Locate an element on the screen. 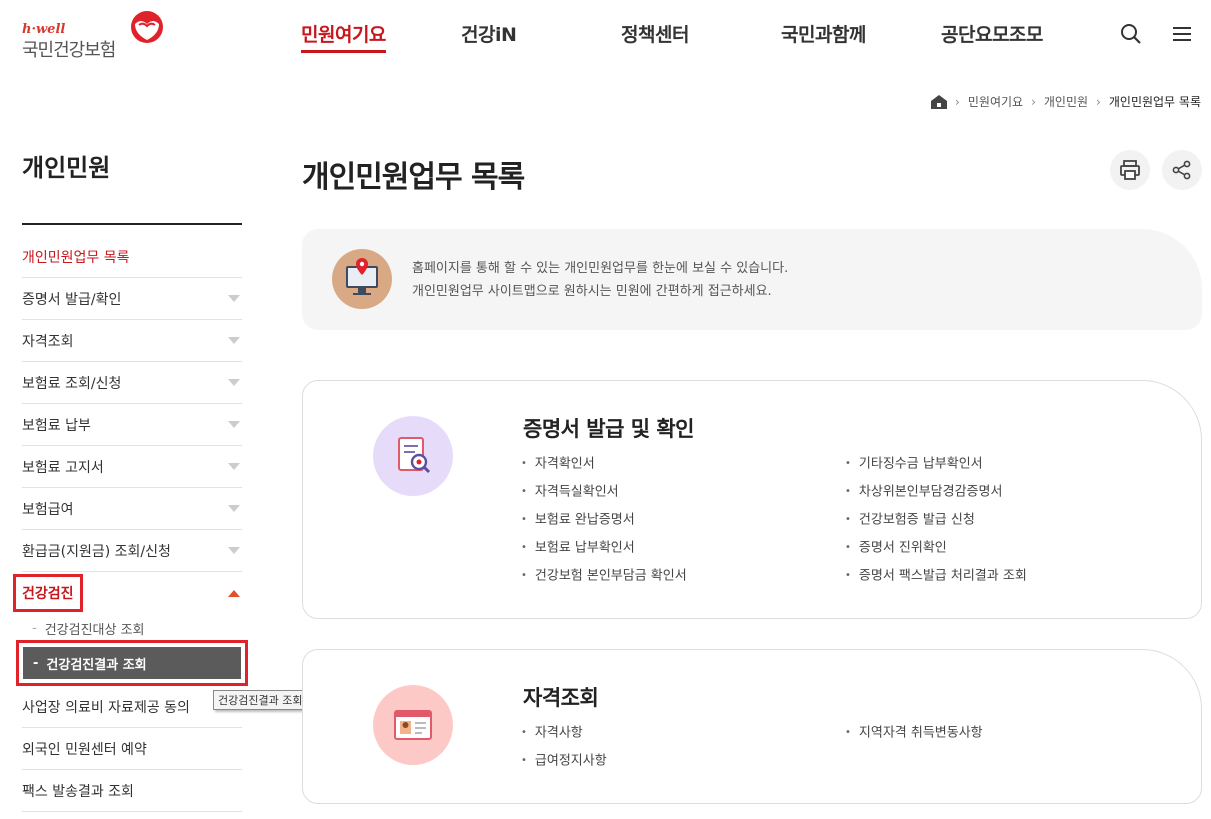  menu-icon is located at coordinates (1182, 34).